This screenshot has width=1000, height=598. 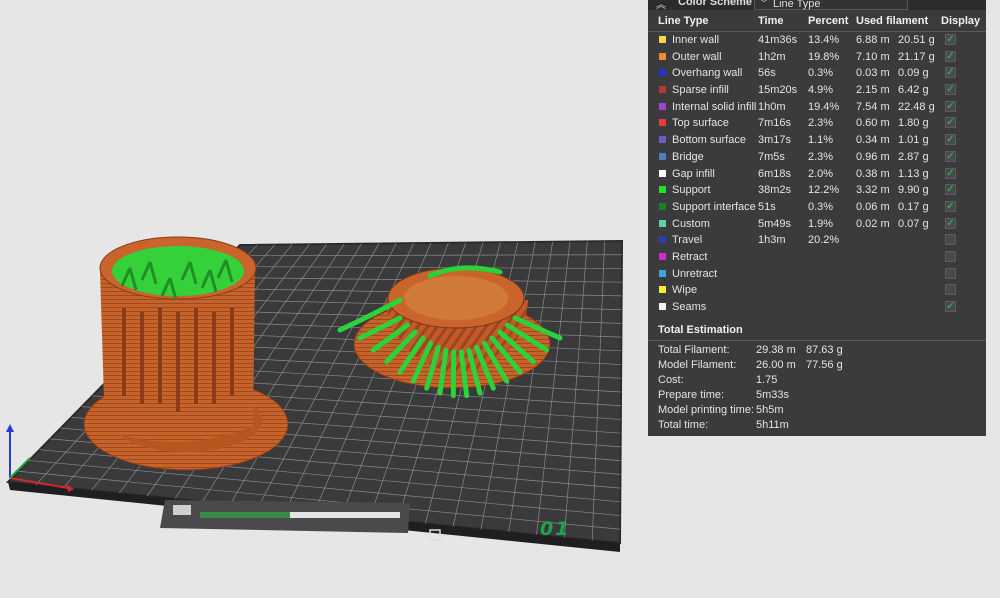 What do you see at coordinates (691, 190) in the screenshot?
I see `line-type-name: Support` at bounding box center [691, 190].